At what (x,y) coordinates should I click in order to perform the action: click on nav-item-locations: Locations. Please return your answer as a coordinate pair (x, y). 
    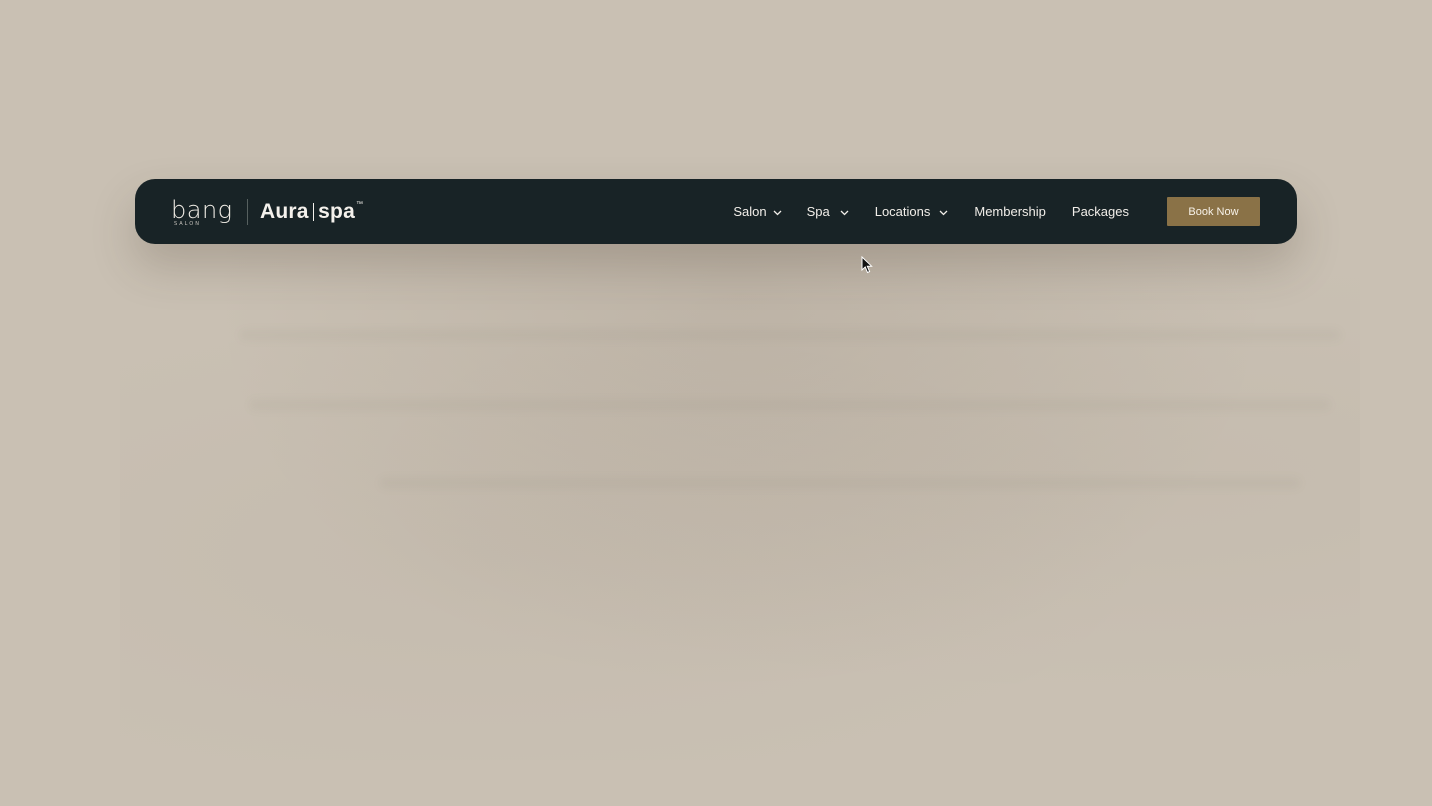
    Looking at the image, I should click on (912, 211).